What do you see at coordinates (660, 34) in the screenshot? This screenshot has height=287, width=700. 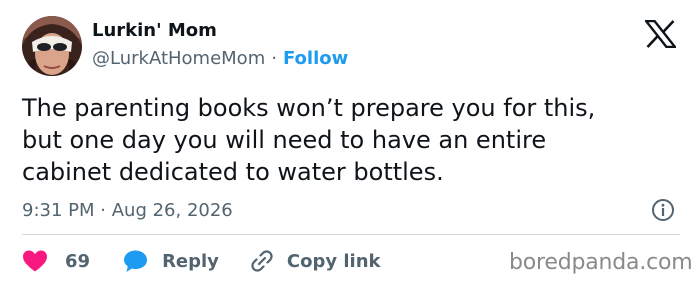 I see `x-logo-icon` at bounding box center [660, 34].